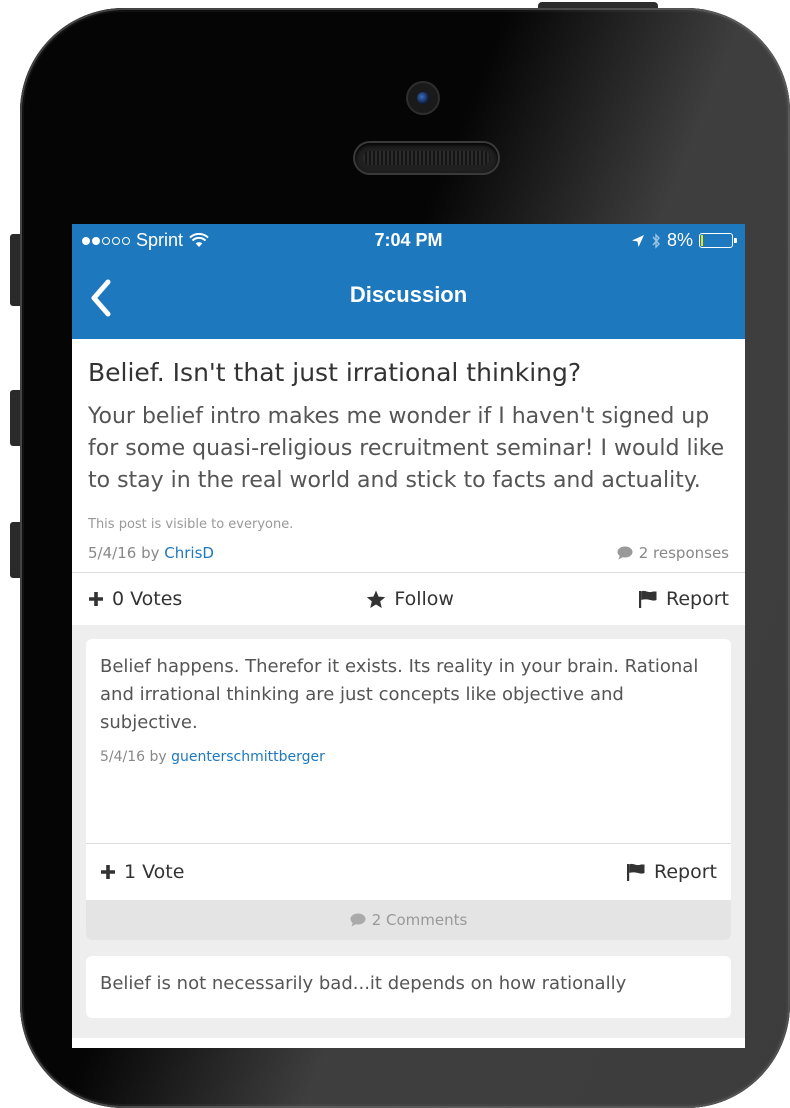 This screenshot has height=1108, width=790. I want to click on response-votes-label: 1 Vote, so click(154, 872).